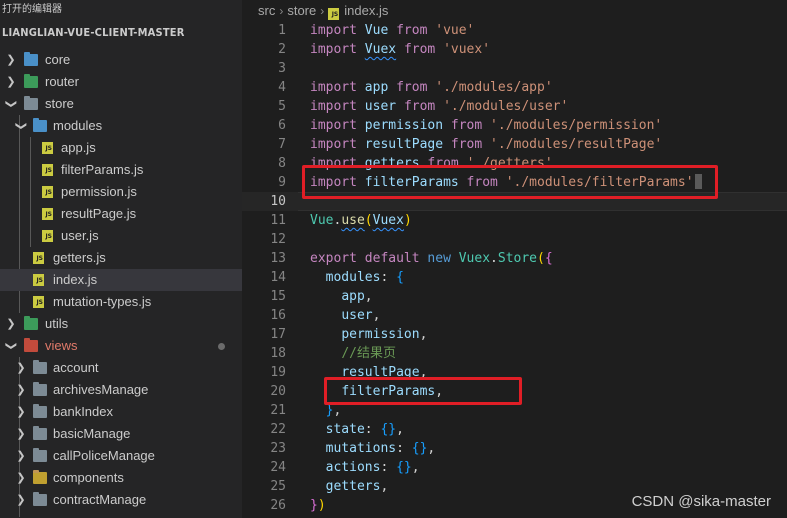 The width and height of the screenshot is (787, 518). I want to click on chevron-down-icon: ❯, so click(11, 104).